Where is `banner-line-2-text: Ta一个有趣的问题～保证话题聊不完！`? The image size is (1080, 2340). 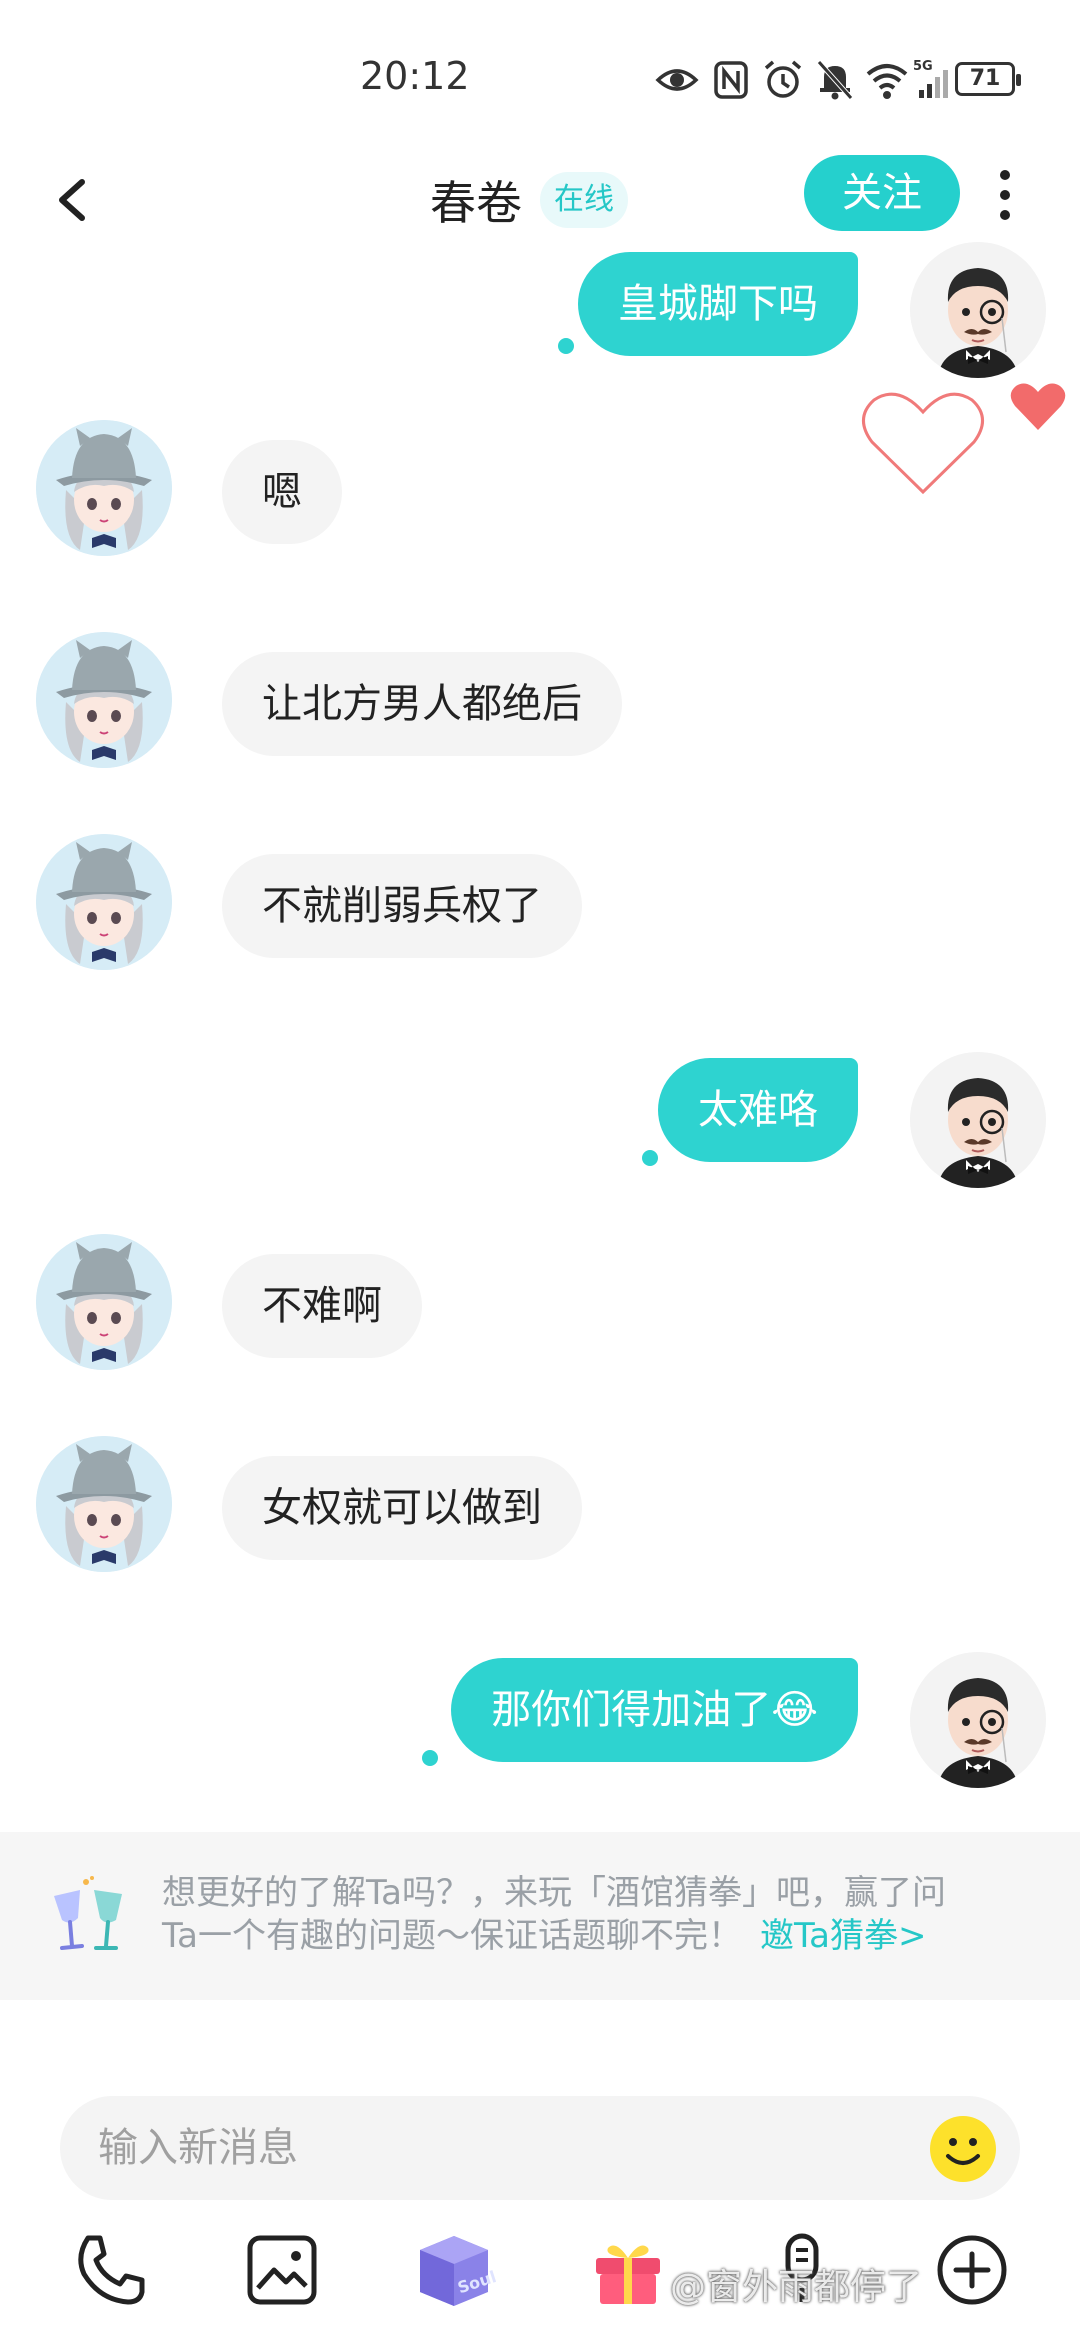
banner-line-2-text: Ta一个有趣的问题～保证话题聊不完！ is located at coordinates (452, 1936).